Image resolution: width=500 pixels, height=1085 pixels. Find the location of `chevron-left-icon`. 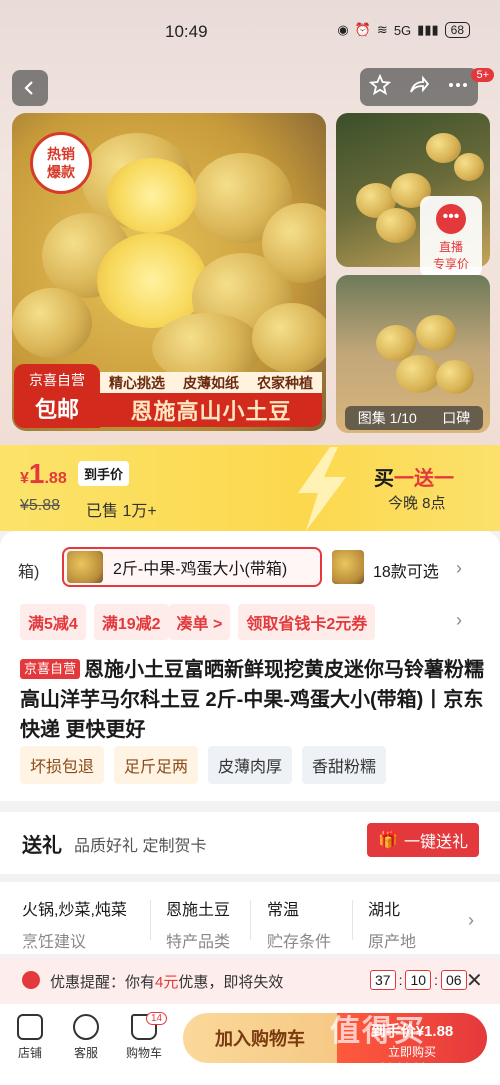

chevron-left-icon is located at coordinates (28, 88).